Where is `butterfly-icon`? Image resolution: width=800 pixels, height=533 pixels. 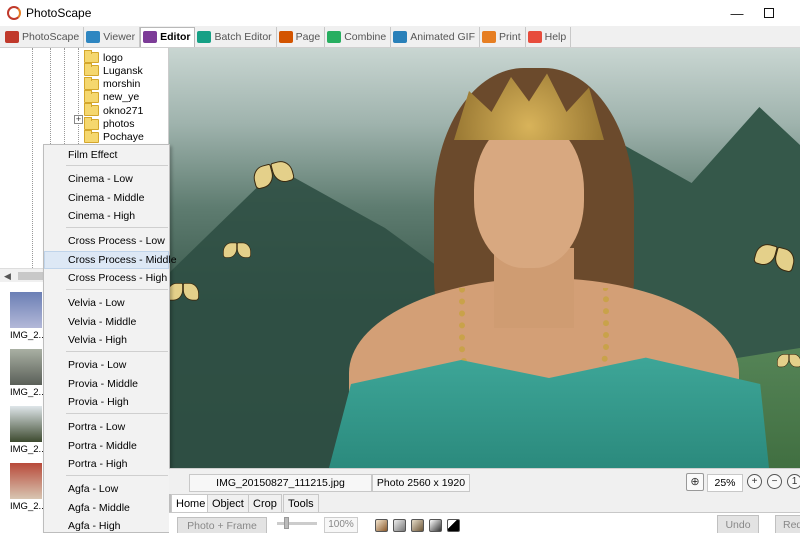 butterfly-icon is located at coordinates (788, 363).